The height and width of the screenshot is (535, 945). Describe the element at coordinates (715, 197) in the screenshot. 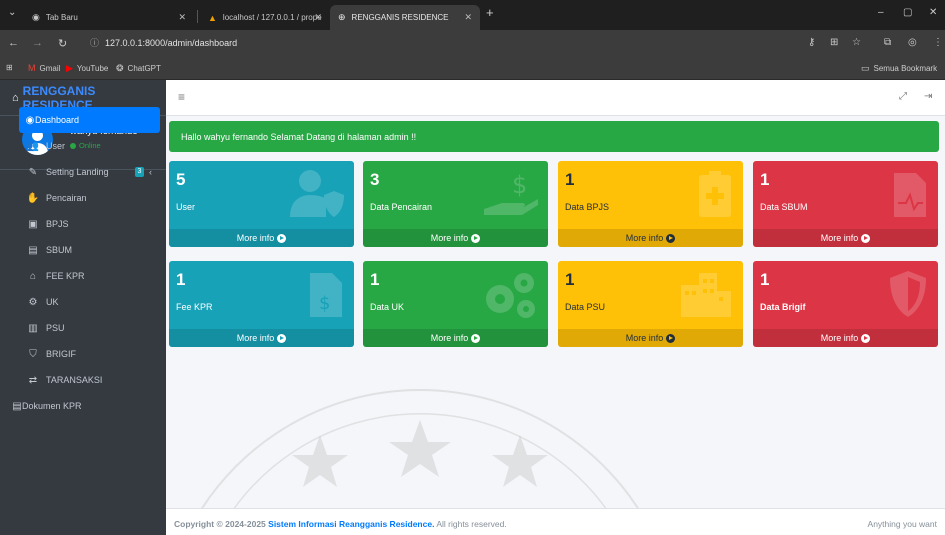

I see `file-medical-icon` at that location.